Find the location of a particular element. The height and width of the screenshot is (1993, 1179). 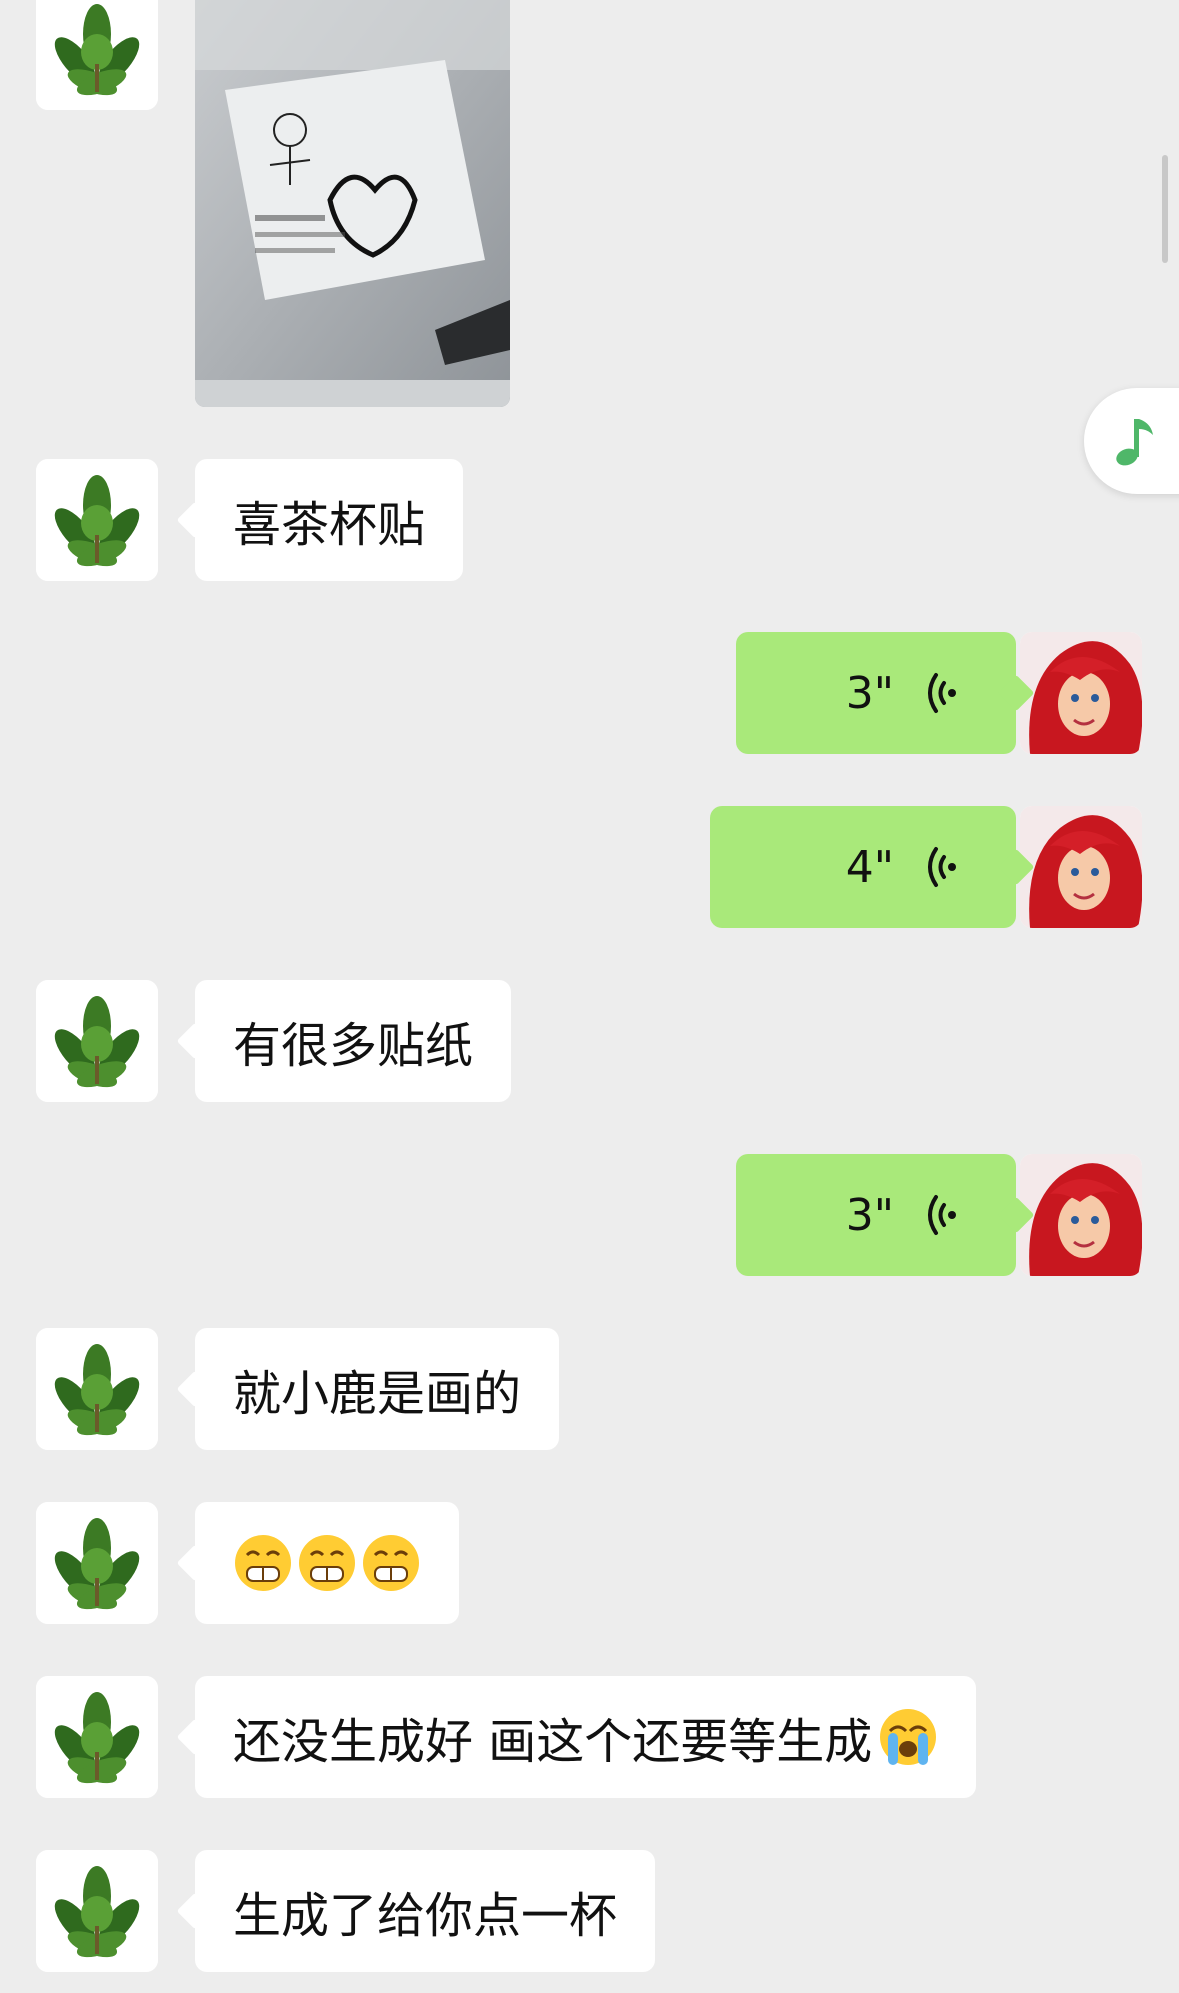

message-text: 生成了给你点一杯 is located at coordinates (425, 1916).